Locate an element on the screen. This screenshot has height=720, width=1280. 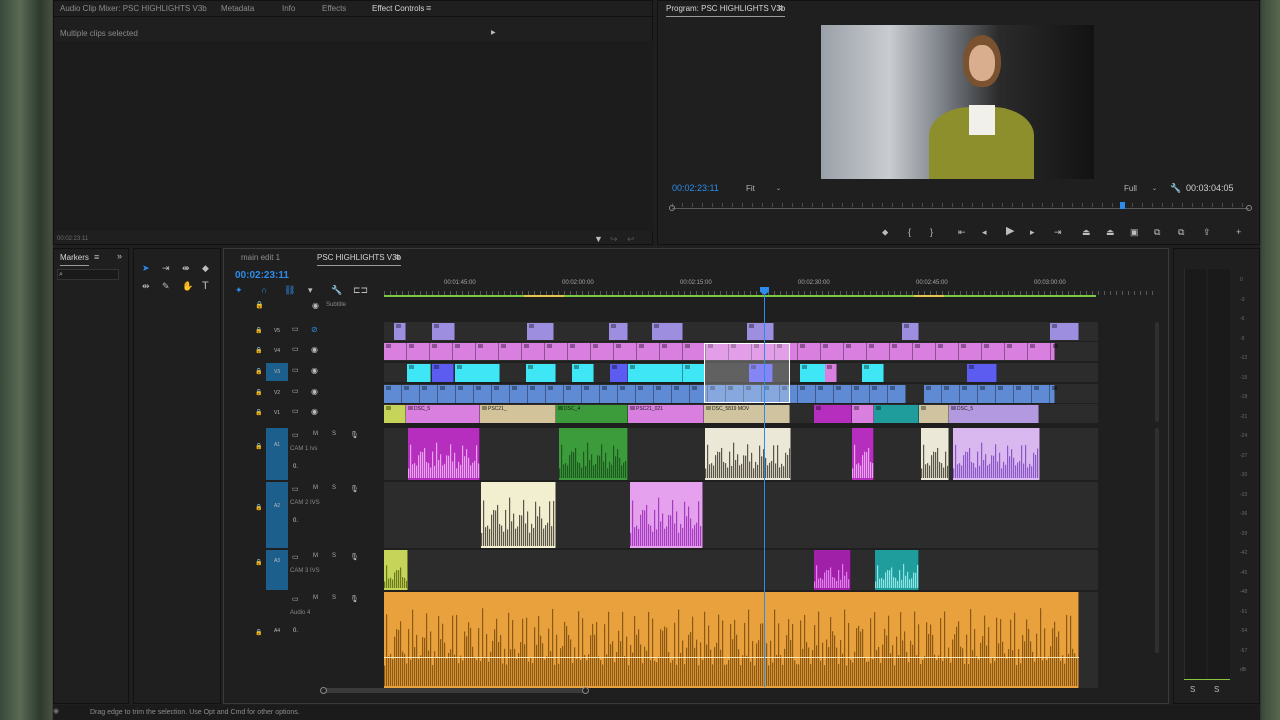
slip-tool-icon: ⇹ is located at coordinates (146, 286).